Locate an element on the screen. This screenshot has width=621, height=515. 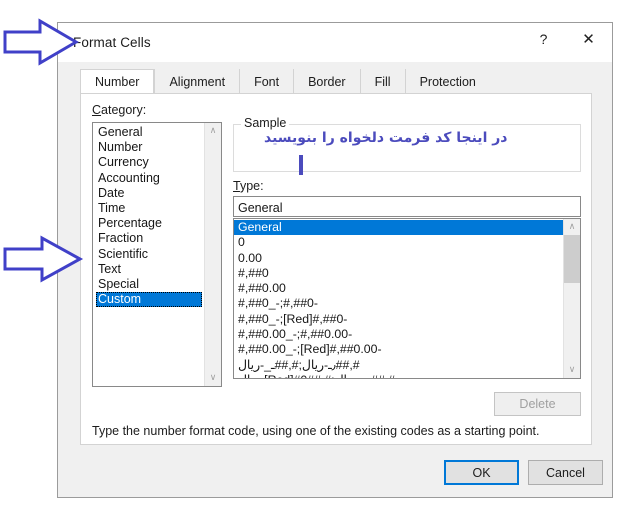
category-item-number: Number is located at coordinates (150, 147).